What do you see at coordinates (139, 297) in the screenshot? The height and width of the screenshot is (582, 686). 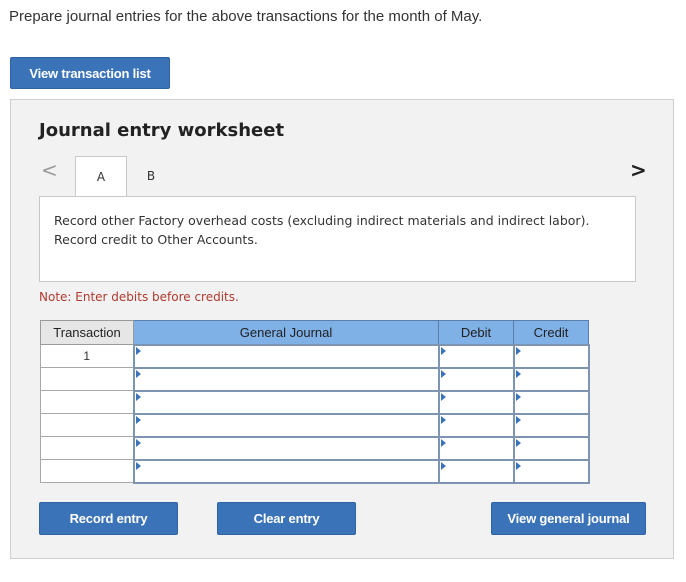 I see `note-text: Note: Enter debits before credits.` at bounding box center [139, 297].